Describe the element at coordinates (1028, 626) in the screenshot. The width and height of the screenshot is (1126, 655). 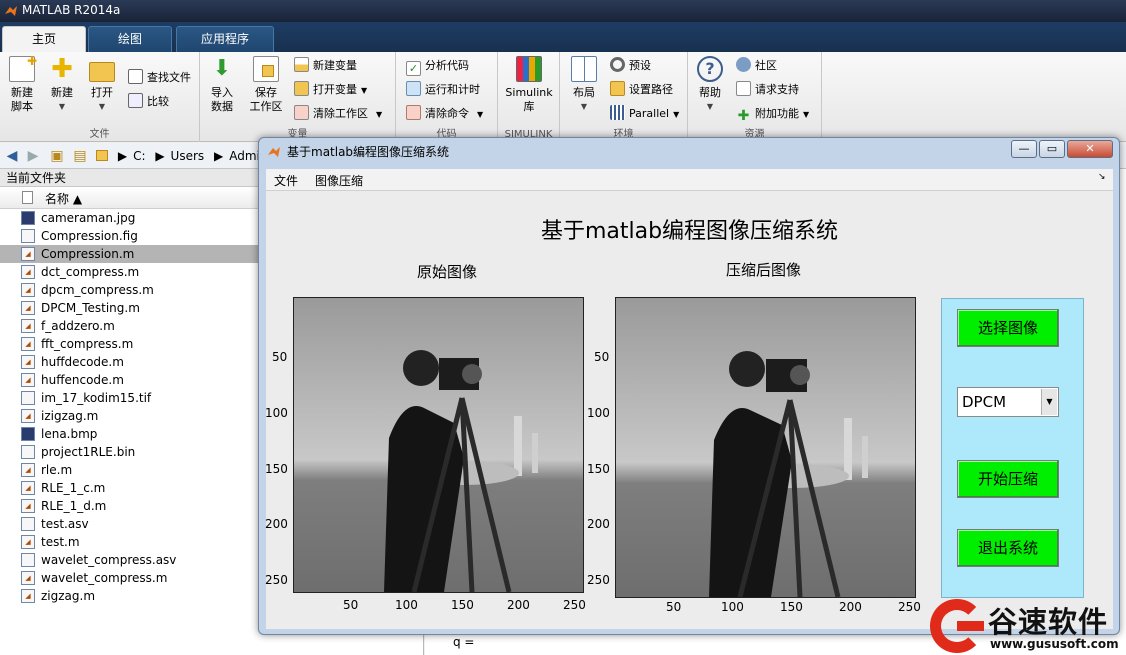
I see `gususoft-watermark: 谷速软件 www.gususoft.com` at that location.